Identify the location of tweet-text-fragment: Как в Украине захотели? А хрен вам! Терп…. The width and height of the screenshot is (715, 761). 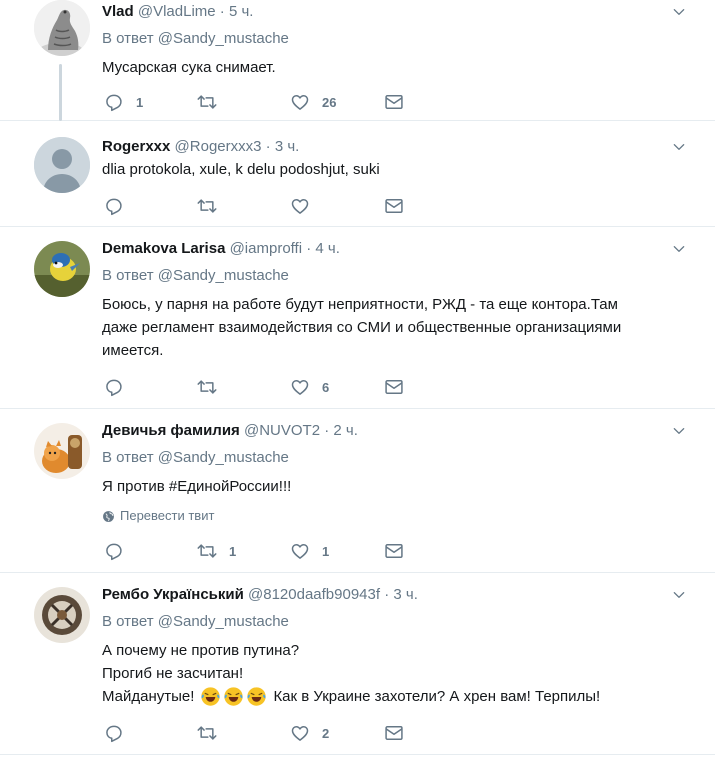
(437, 696).